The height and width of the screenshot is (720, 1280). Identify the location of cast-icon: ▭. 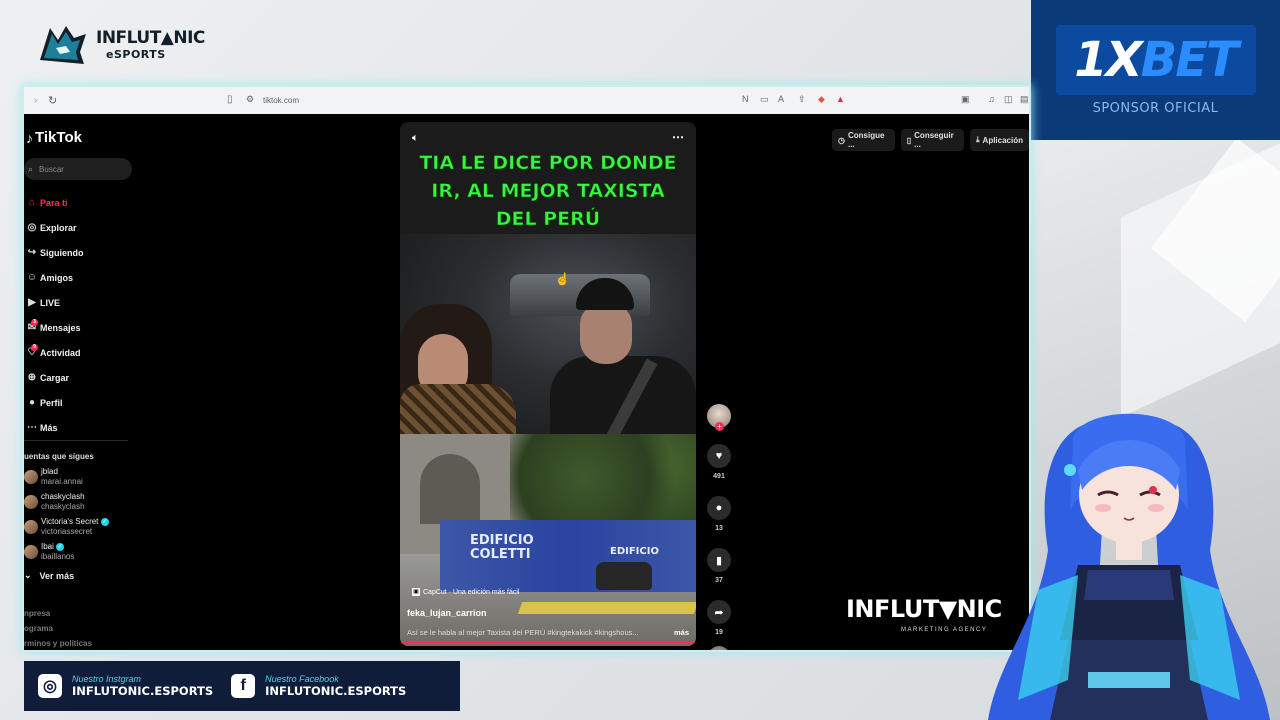
(764, 99).